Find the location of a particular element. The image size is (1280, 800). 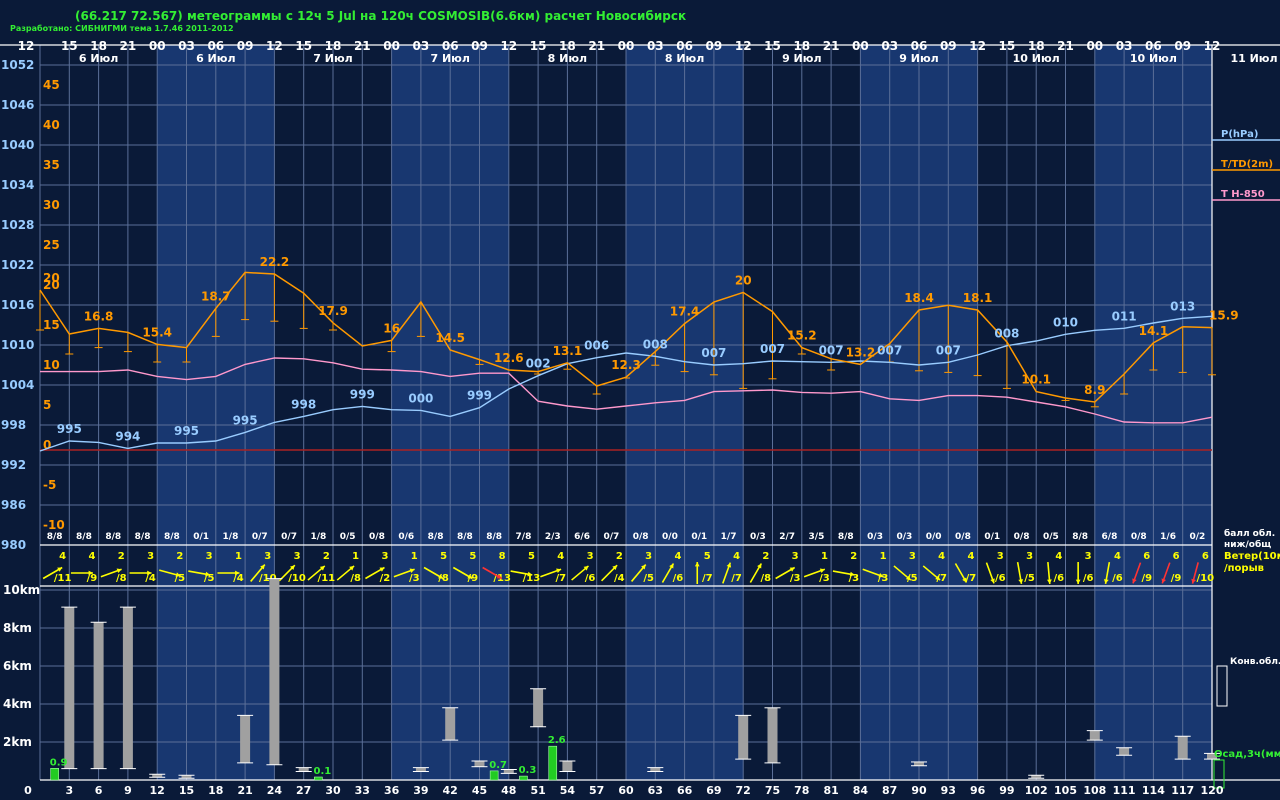

forecast-hour: 87 is located at coordinates (889, 790).